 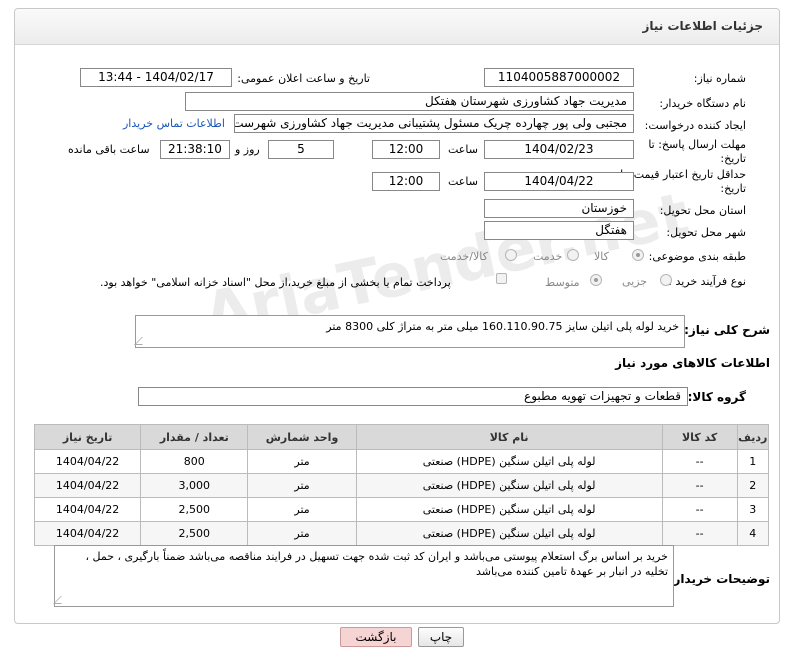 I want to click on row-number: 2, so click(x=753, y=485).